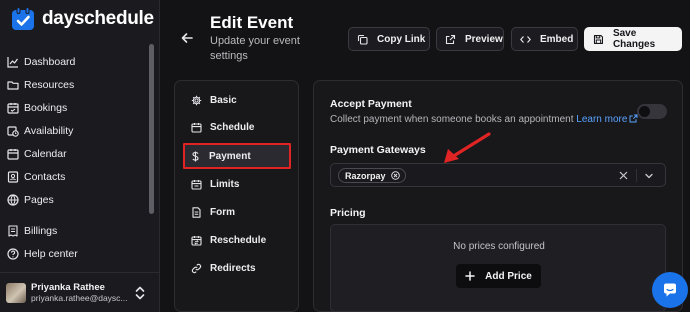 Image resolution: width=690 pixels, height=312 pixels. I want to click on section-tab-label: Payment, so click(230, 156).